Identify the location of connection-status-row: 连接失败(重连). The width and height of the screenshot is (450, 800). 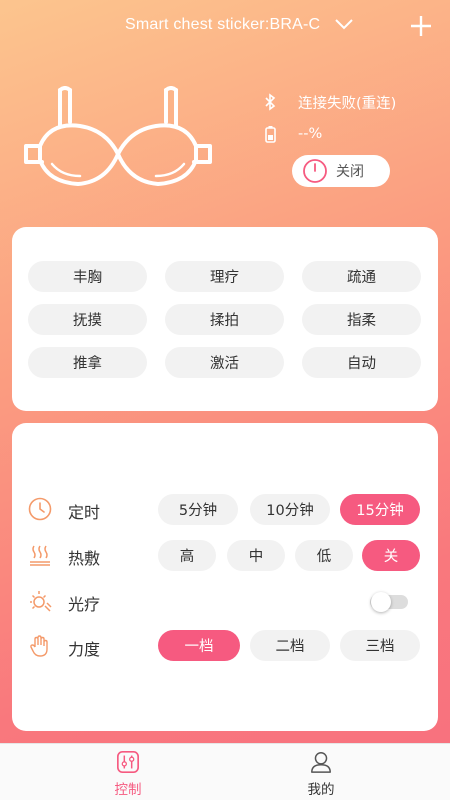
(329, 102).